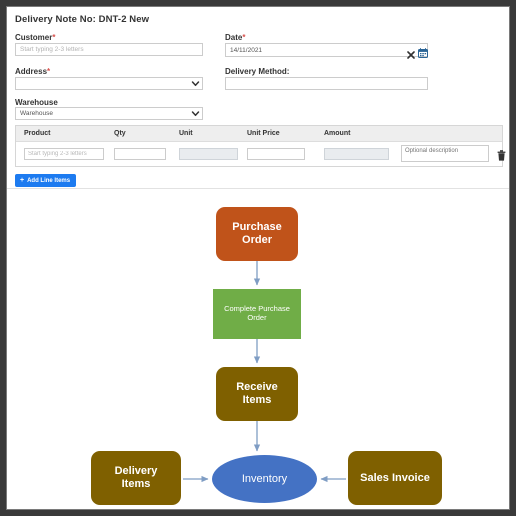  I want to click on flow-node-purchase-order-line1: Purchase, so click(257, 227).